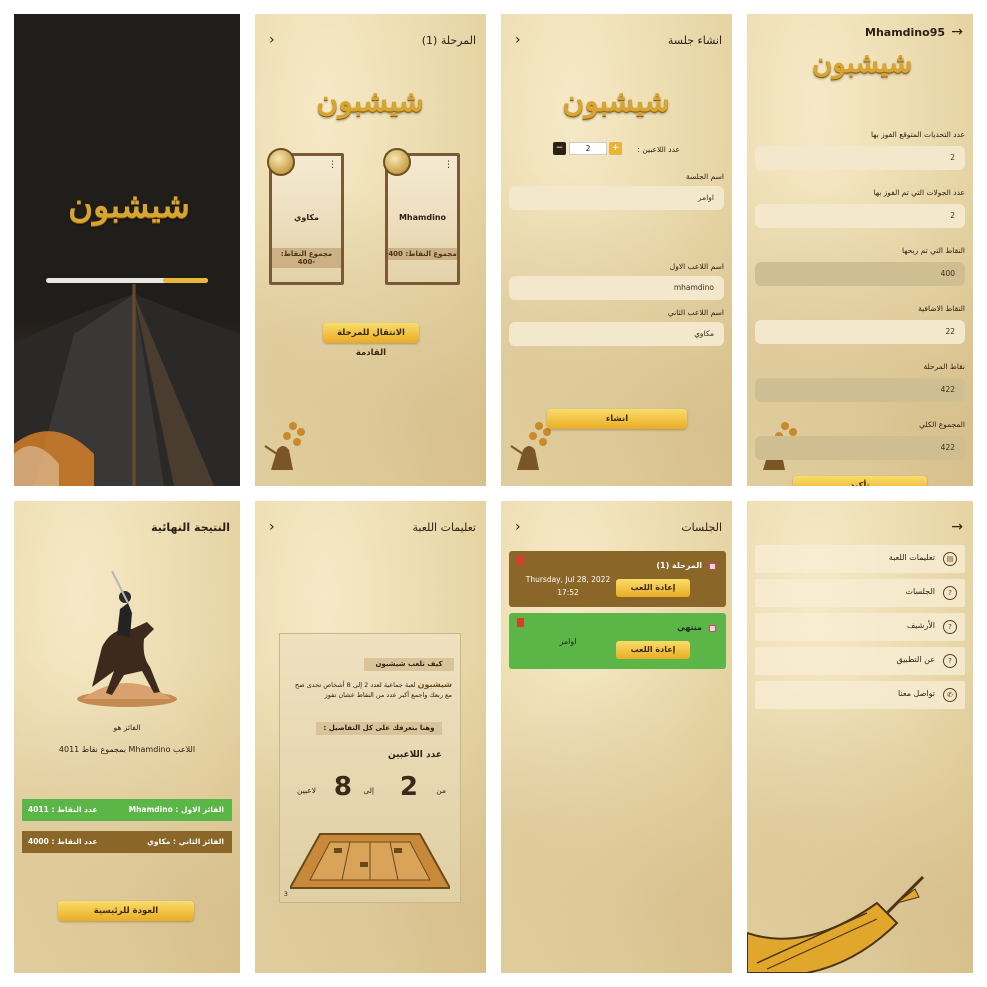  Describe the element at coordinates (176, 809) in the screenshot. I see `first-winner-label: الفائز الاول : Mhamdino` at that location.